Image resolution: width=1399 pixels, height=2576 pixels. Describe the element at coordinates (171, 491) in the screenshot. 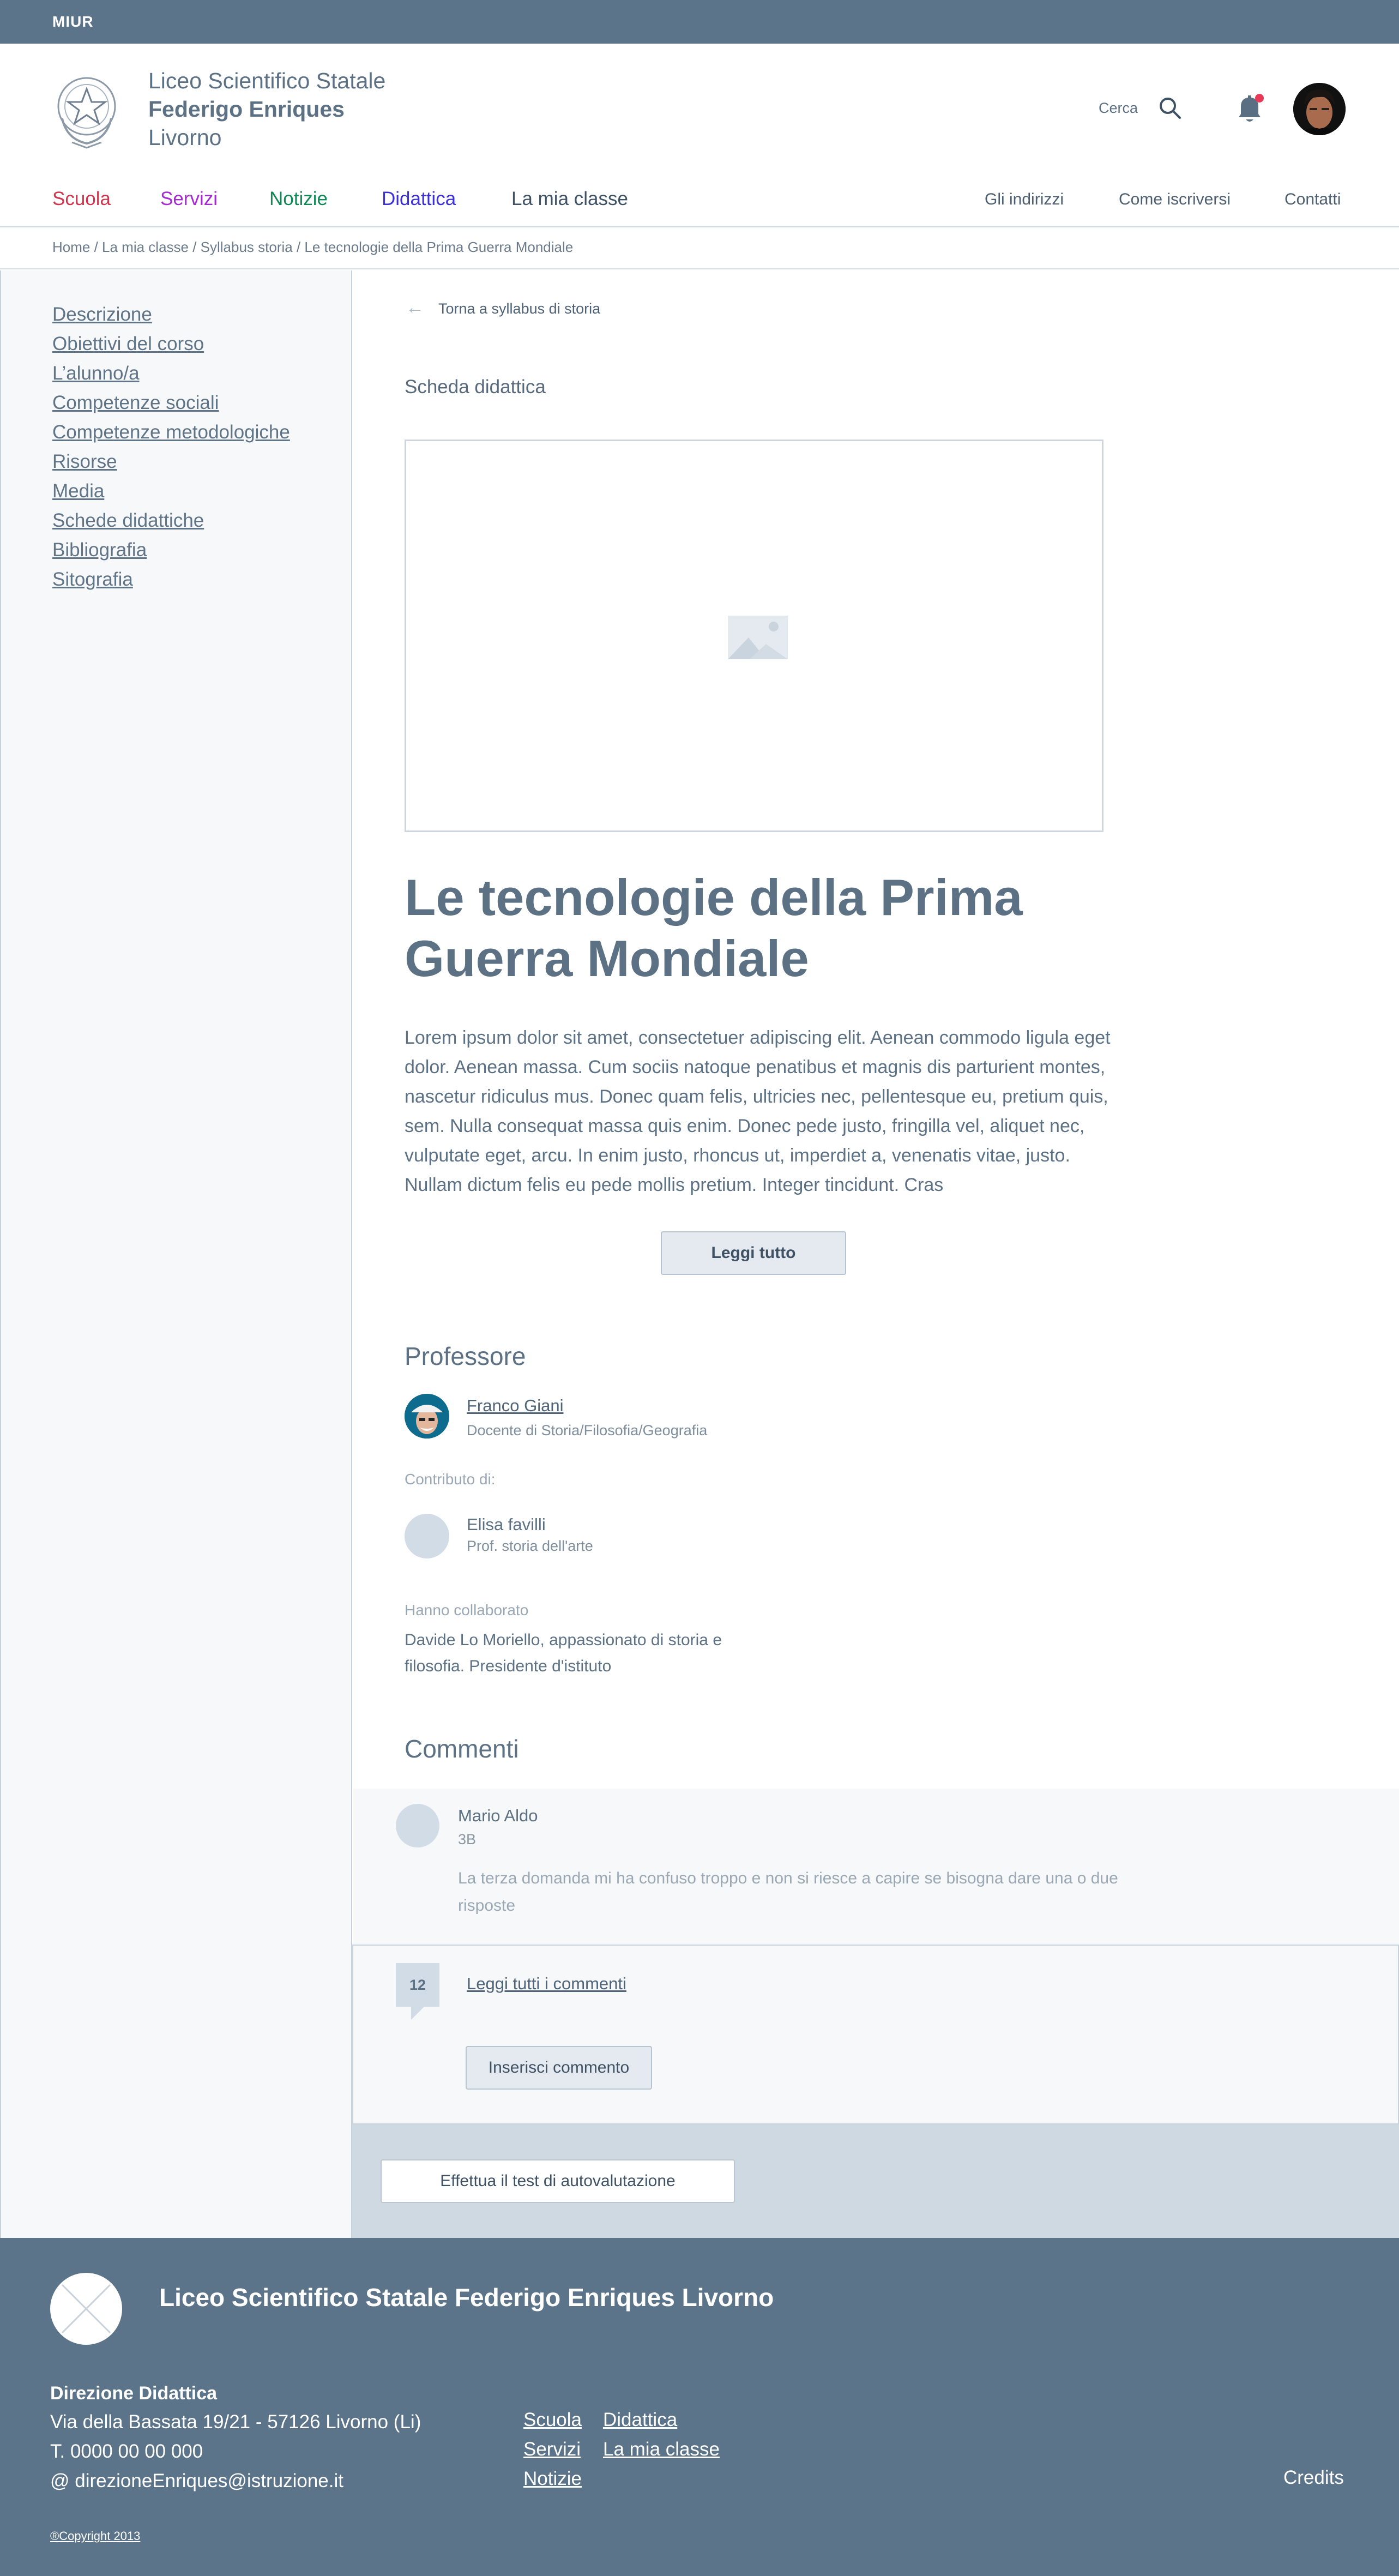

I see `sidebar-item-media: Media` at that location.